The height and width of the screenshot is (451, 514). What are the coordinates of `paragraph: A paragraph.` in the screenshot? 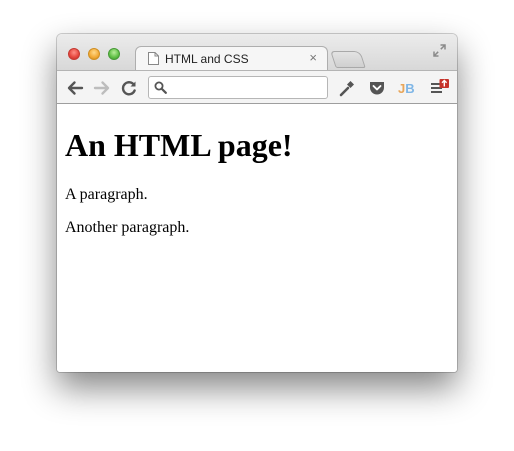 It's located at (106, 194).